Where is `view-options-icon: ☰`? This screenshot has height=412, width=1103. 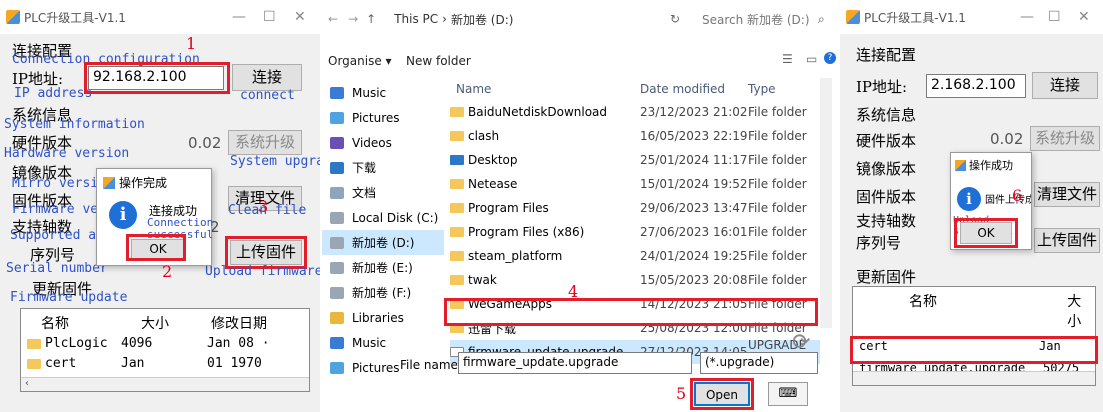 view-options-icon: ☰ is located at coordinates (787, 59).